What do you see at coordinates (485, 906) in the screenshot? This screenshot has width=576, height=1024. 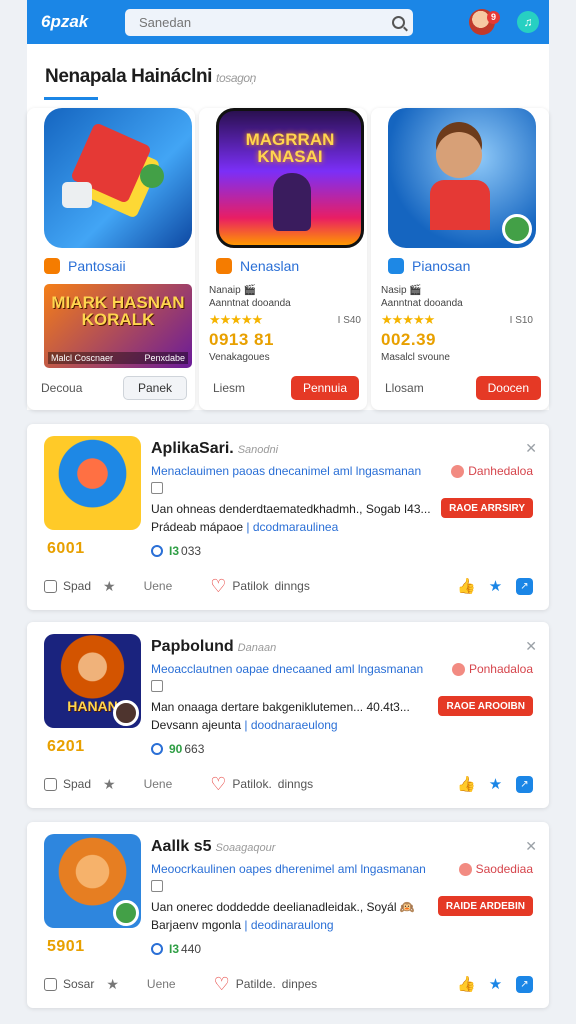 I see `install-button: RAIDE ARDEBIN` at bounding box center [485, 906].